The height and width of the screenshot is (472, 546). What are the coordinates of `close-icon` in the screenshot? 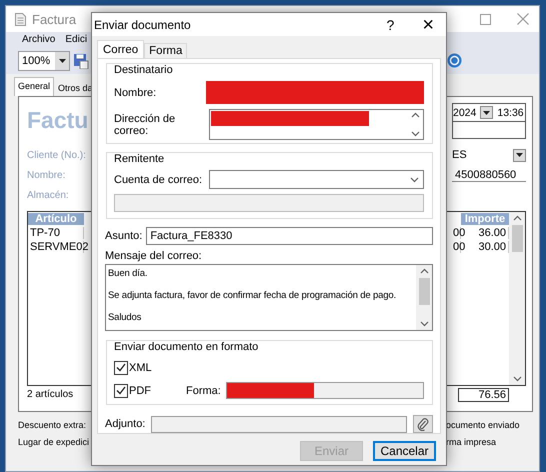 It's located at (523, 19).